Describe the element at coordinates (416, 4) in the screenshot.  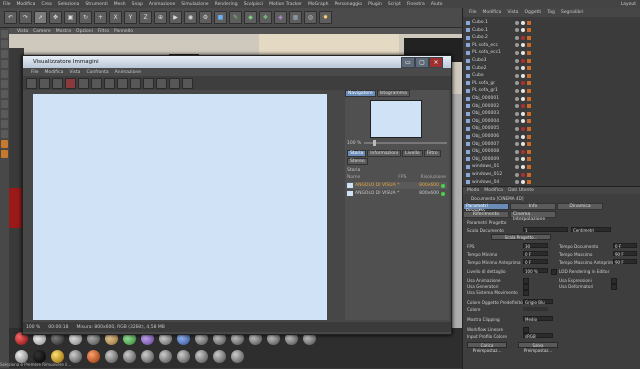
I see `menu-item-finestra: Finestra` at that location.